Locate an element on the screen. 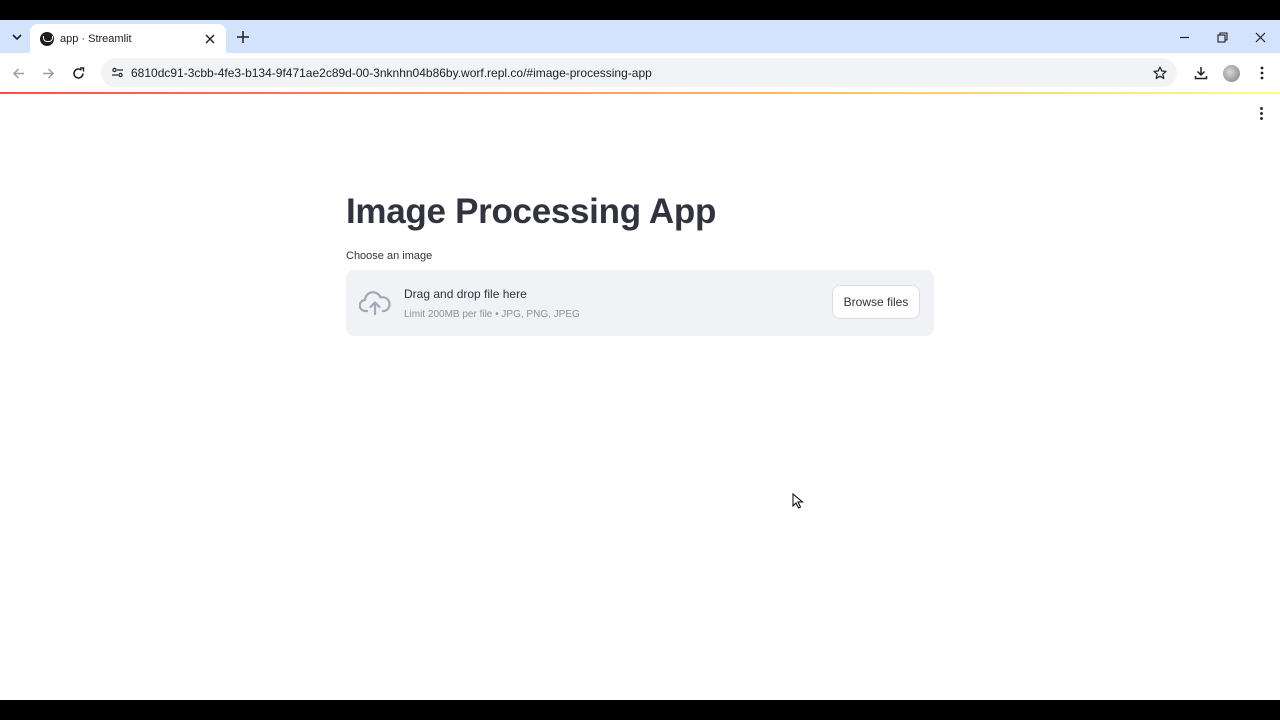 The height and width of the screenshot is (720, 1280). back-arrow-icon is located at coordinates (18, 73).